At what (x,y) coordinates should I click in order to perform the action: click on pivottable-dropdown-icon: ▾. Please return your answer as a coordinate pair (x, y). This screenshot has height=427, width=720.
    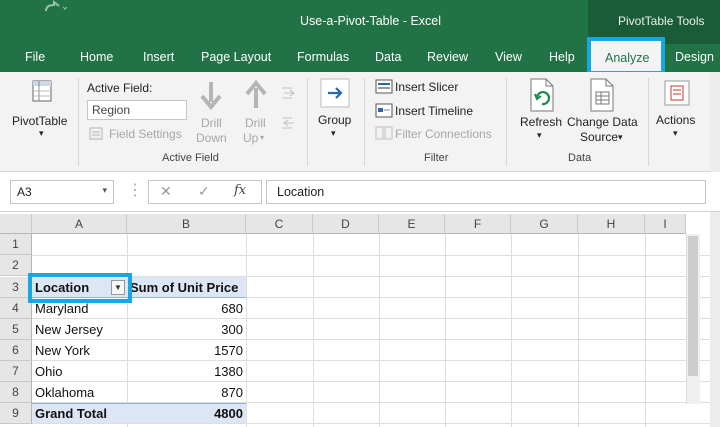
    Looking at the image, I should click on (41, 133).